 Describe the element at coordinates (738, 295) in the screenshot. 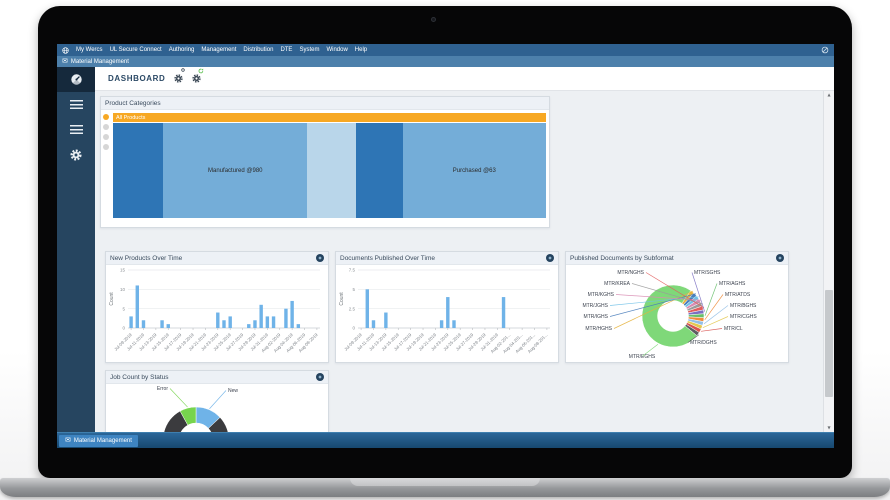

I see `svg-text: MTR/ATDS` at that location.